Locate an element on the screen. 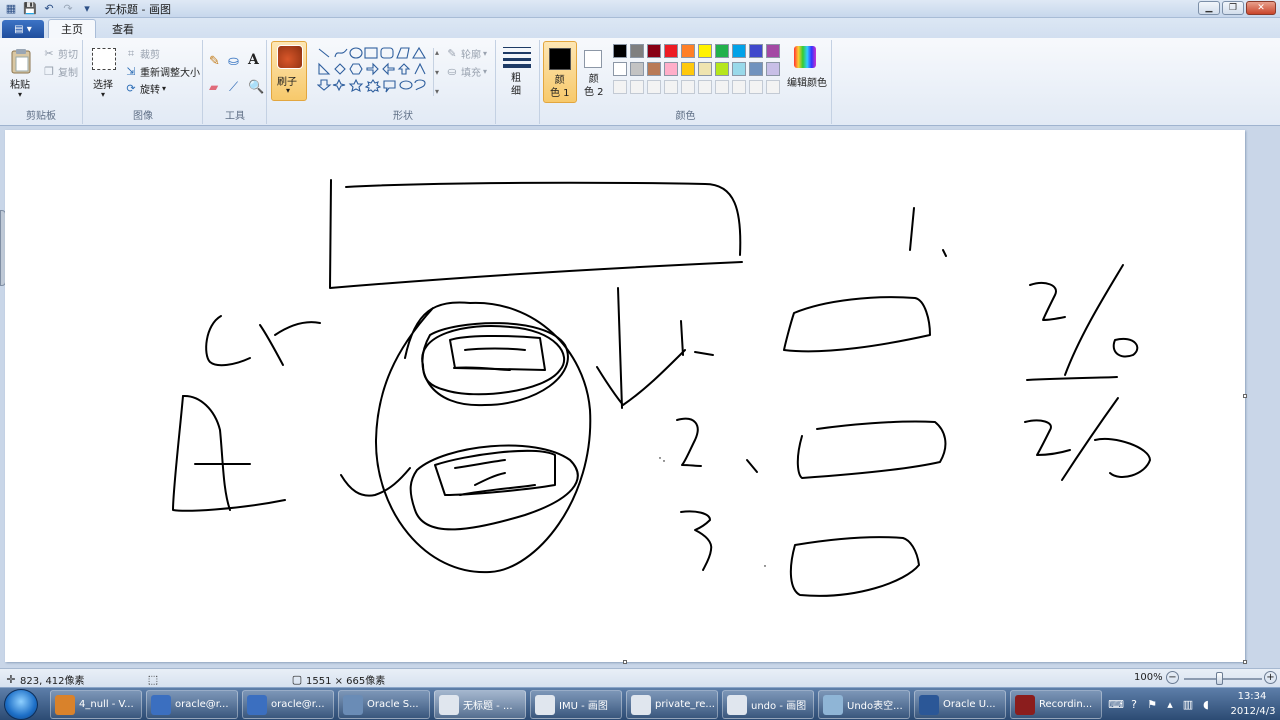  outline-button: ✎ 轮廓 ▾ is located at coordinates (466, 53).